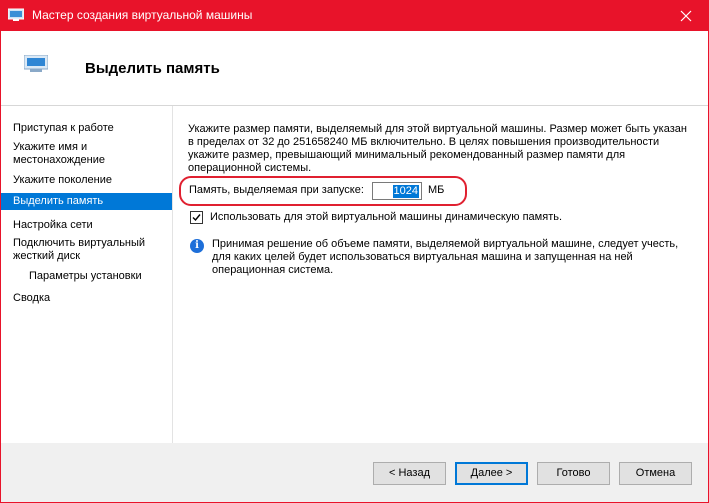 The height and width of the screenshot is (503, 709). I want to click on checkmark-icon, so click(196, 218).